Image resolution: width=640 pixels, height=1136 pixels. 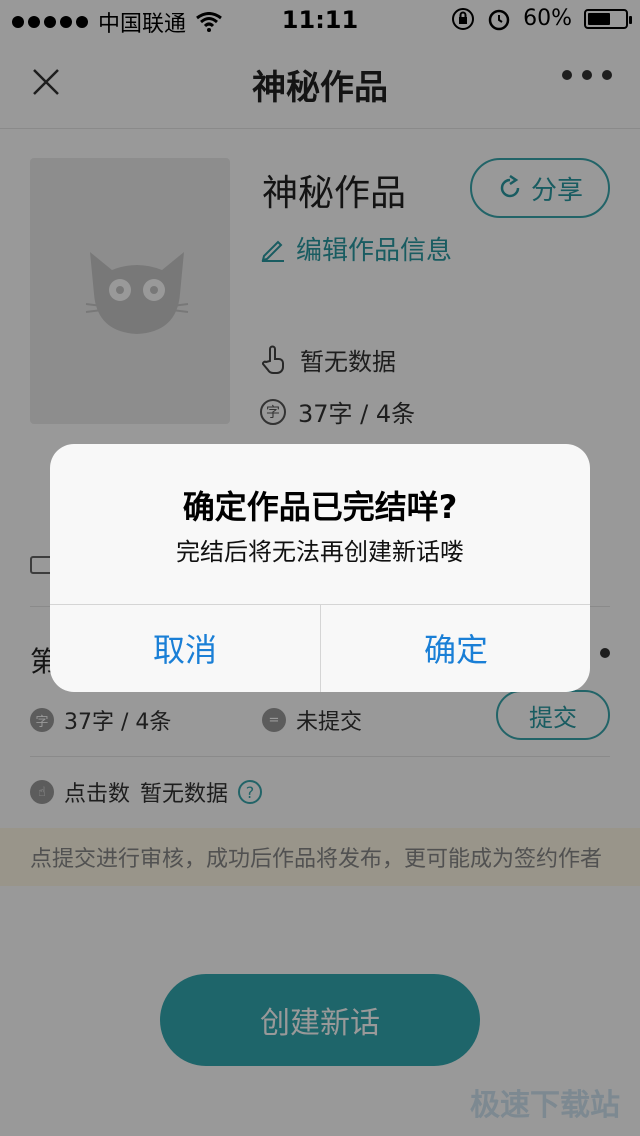 I want to click on dialog-title: 确定作品已完结咩?, so click(x=320, y=507).